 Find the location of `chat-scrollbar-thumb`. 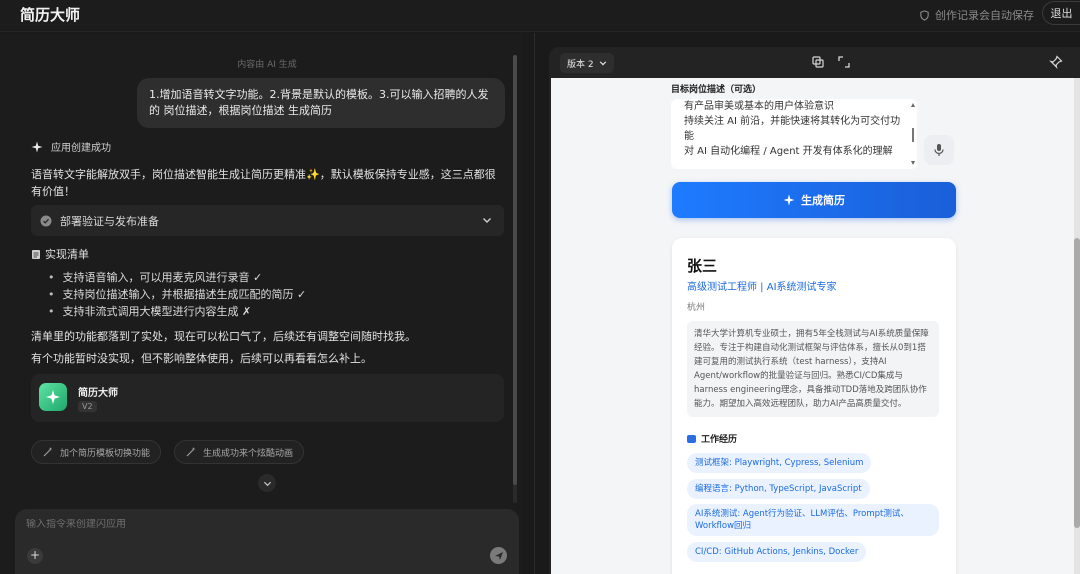

chat-scrollbar-thumb is located at coordinates (515, 270).